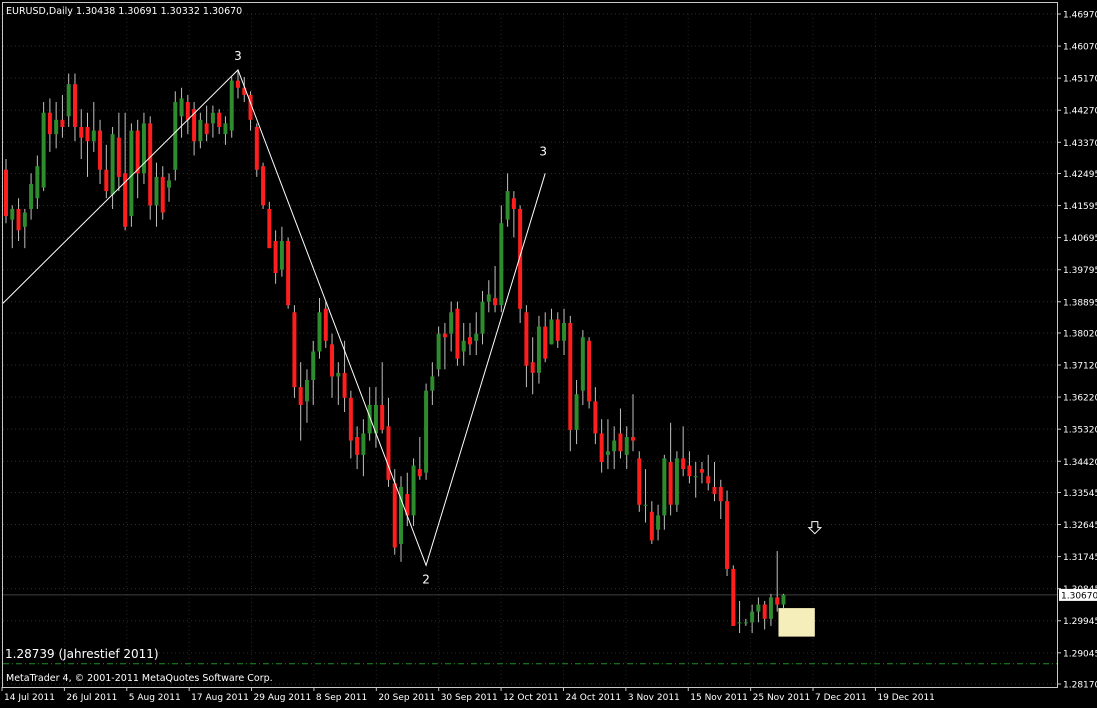 This screenshot has height=708, width=1097. Describe the element at coordinates (906, 698) in the screenshot. I see `x-tick-label: 19 Dec 2011` at that location.